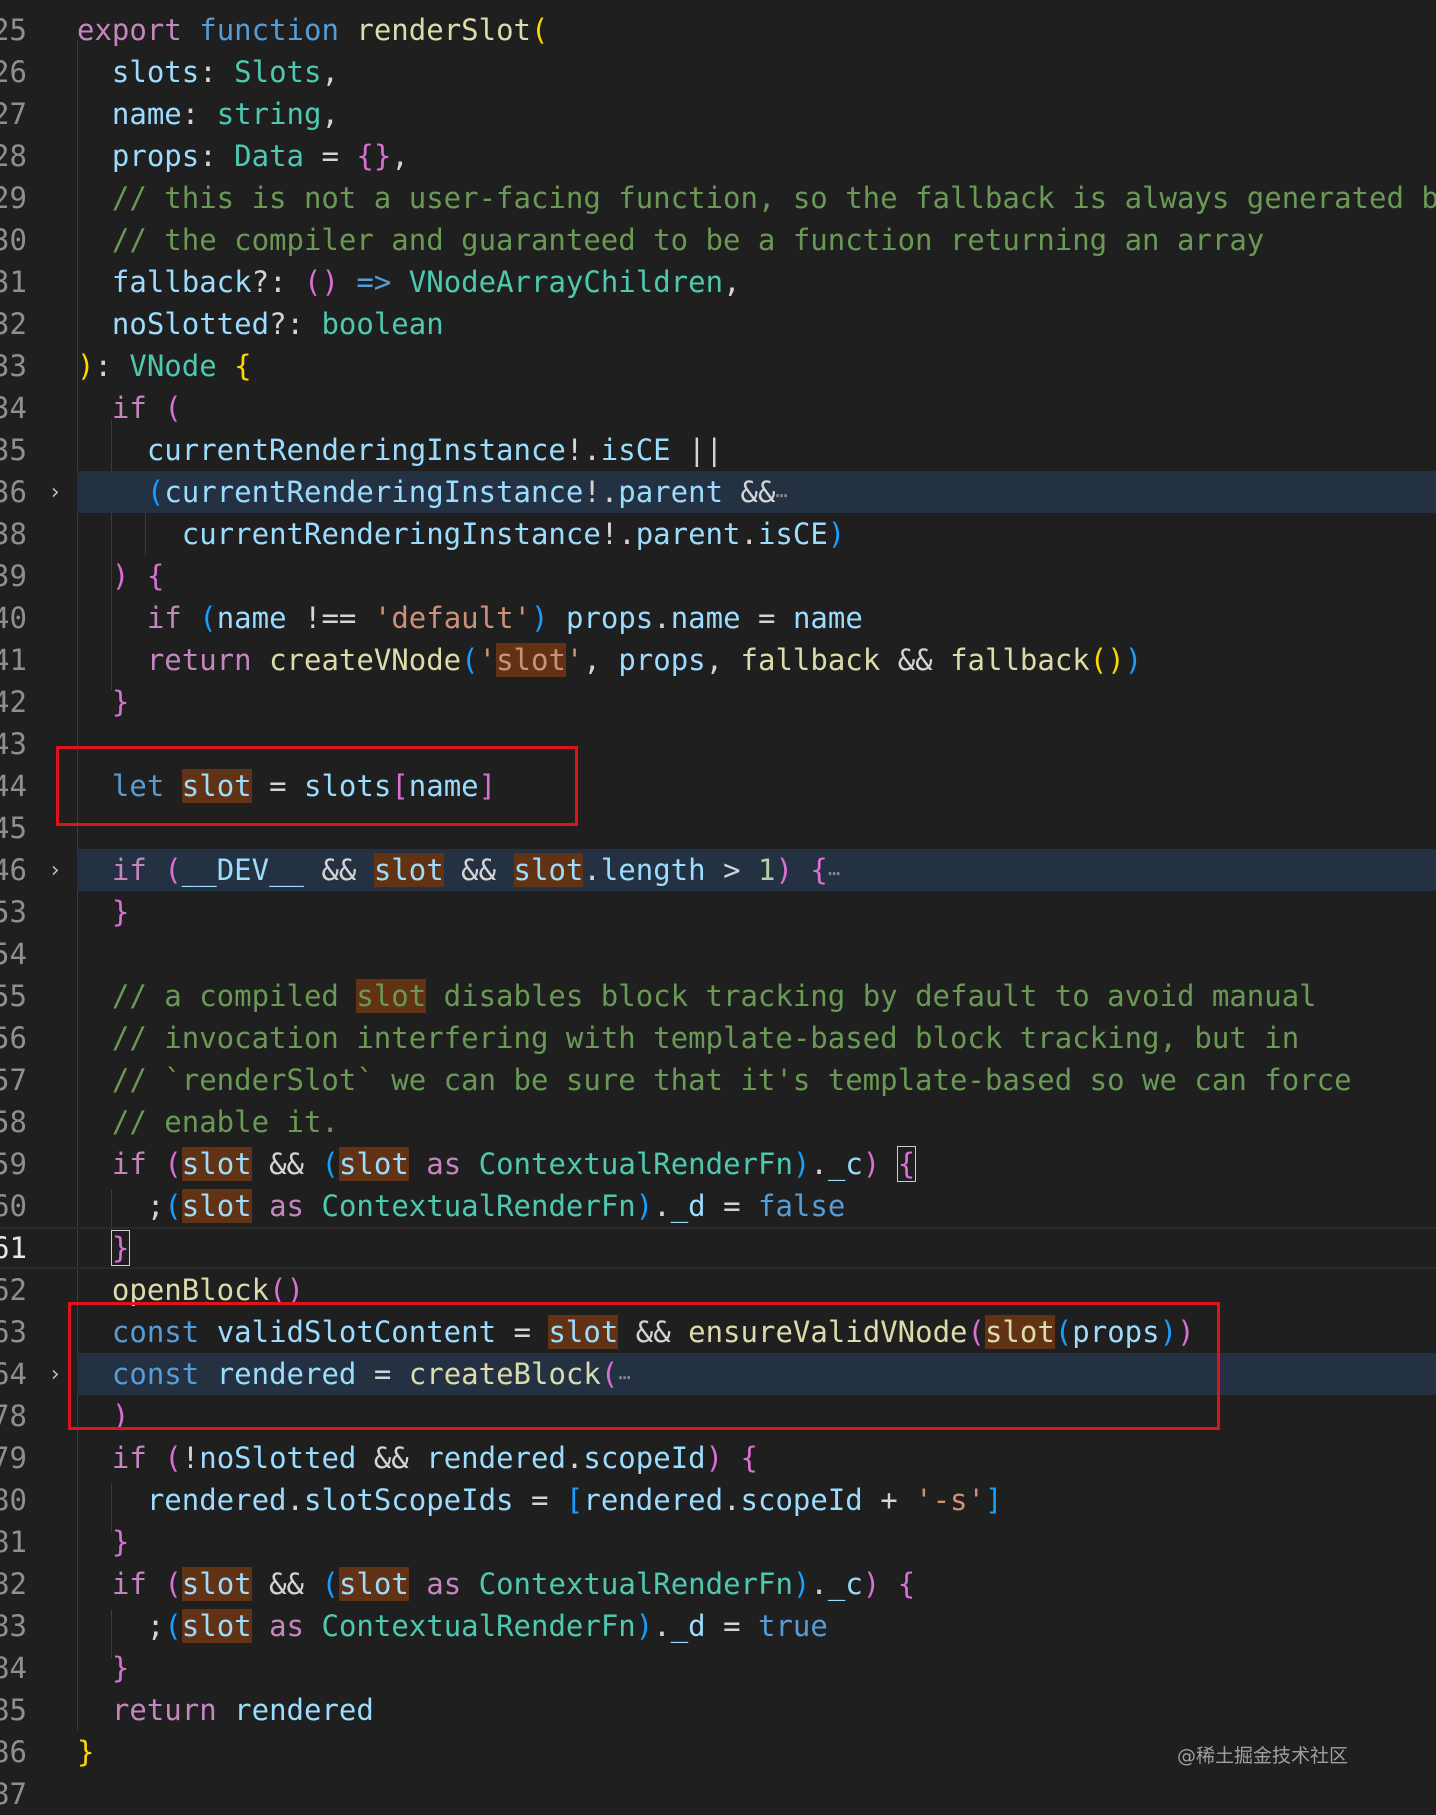 The image size is (1436, 1815). Describe the element at coordinates (13, 1668) in the screenshot. I see `line-number: 84` at that location.